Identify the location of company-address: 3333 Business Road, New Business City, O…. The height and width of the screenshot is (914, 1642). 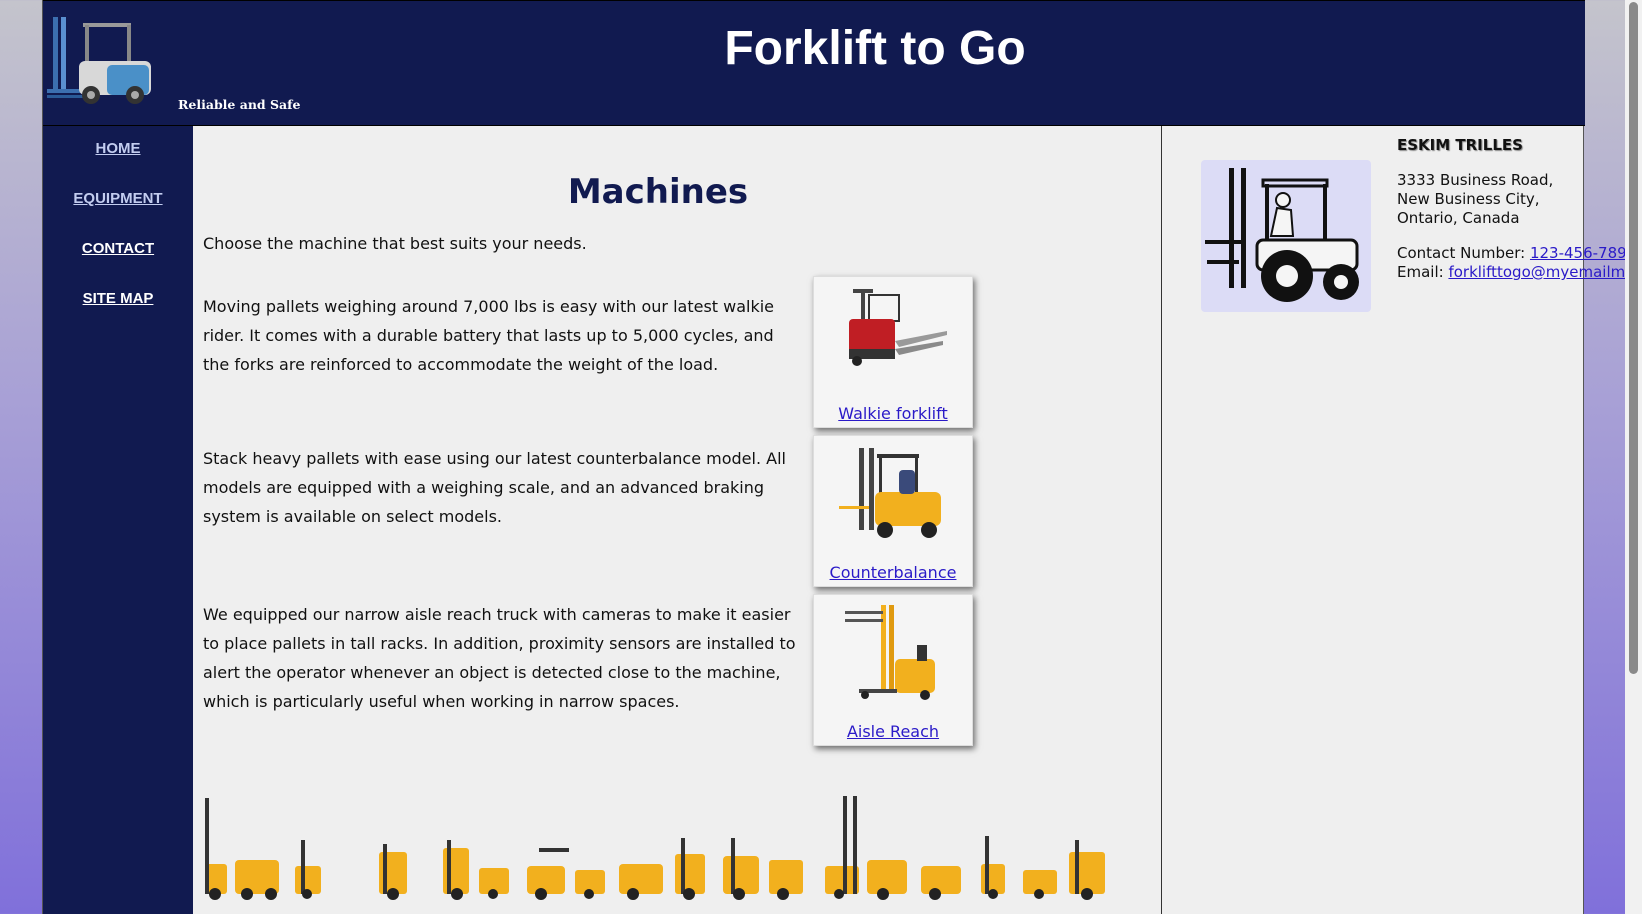
(1475, 199).